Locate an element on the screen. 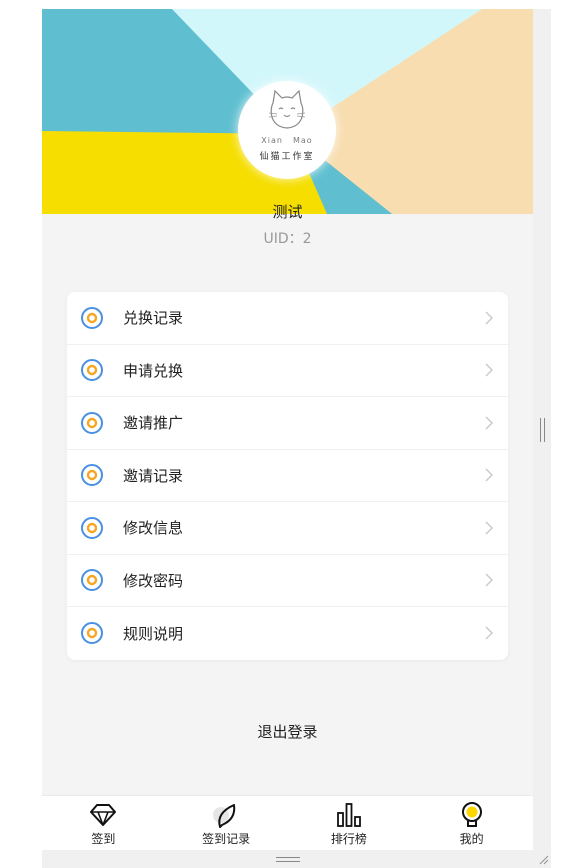 The image size is (571, 868). bar-chart-icon is located at coordinates (349, 815).